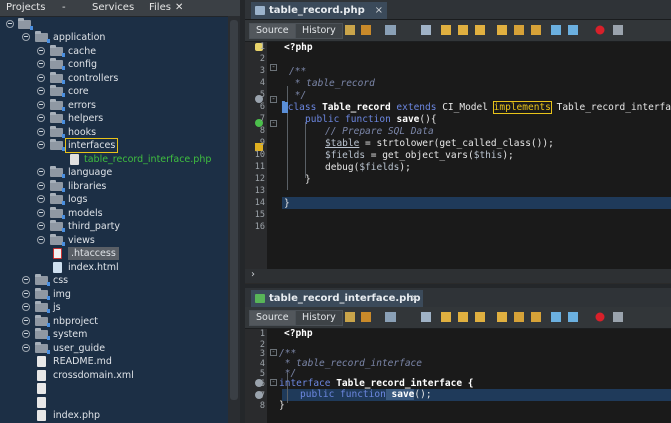  What do you see at coordinates (253, 274) in the screenshot?
I see `chevron-right-icon: ›` at bounding box center [253, 274].